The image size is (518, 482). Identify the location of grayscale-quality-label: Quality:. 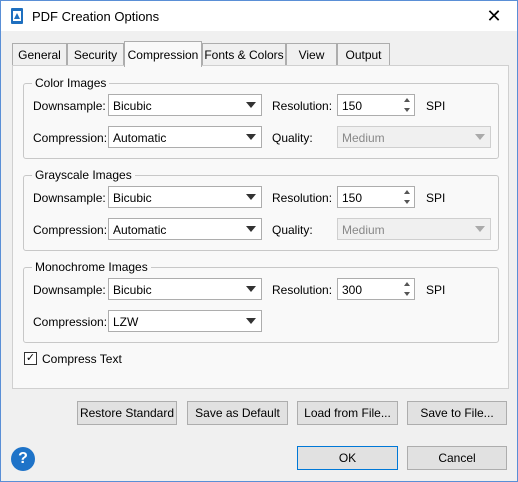
(292, 230).